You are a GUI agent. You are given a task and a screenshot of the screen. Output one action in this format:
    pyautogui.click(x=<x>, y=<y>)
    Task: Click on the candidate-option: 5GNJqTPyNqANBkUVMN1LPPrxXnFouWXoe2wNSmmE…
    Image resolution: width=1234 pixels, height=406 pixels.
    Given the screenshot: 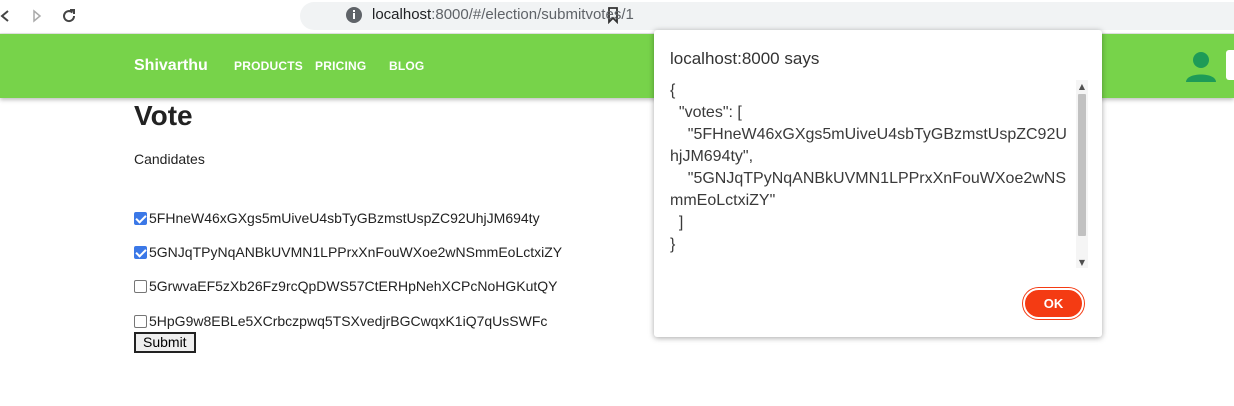 What is the action you would take?
    pyautogui.click(x=348, y=252)
    